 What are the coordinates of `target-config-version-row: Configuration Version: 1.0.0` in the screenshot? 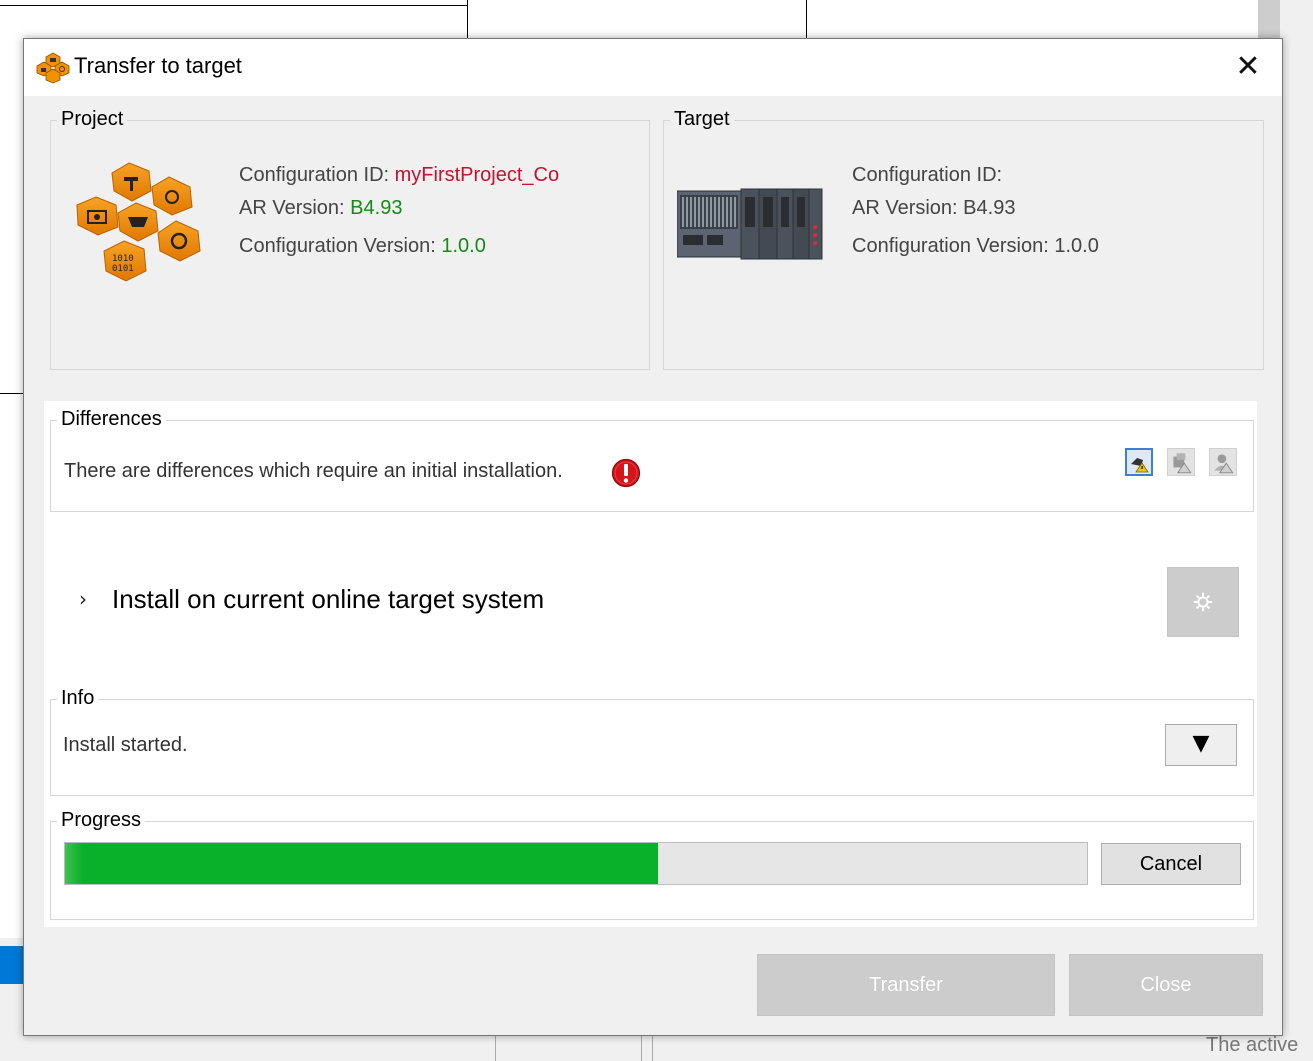 It's located at (975, 246).